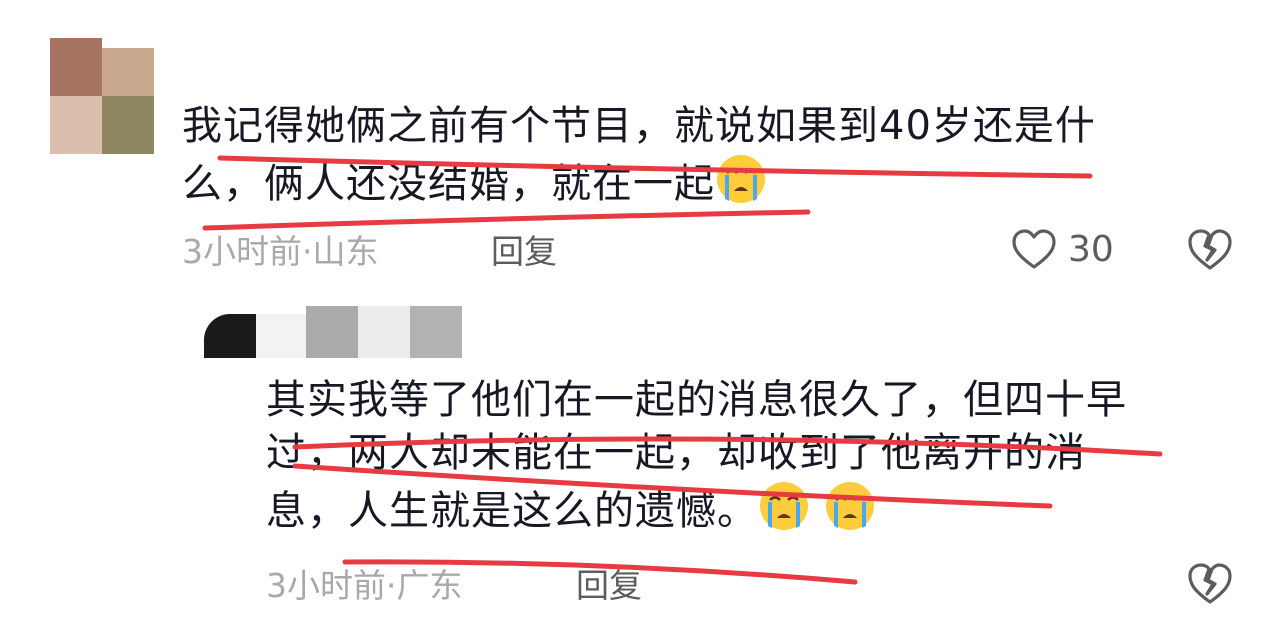 The width and height of the screenshot is (1284, 634). I want to click on comment-text-line: 其实我等了他们在一起的消息很久了，但四十早, so click(696, 400).